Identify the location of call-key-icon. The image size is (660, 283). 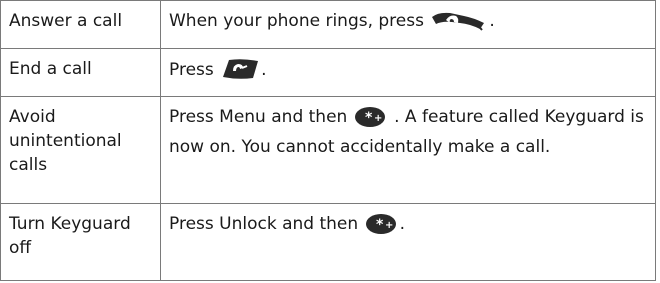
(459, 24).